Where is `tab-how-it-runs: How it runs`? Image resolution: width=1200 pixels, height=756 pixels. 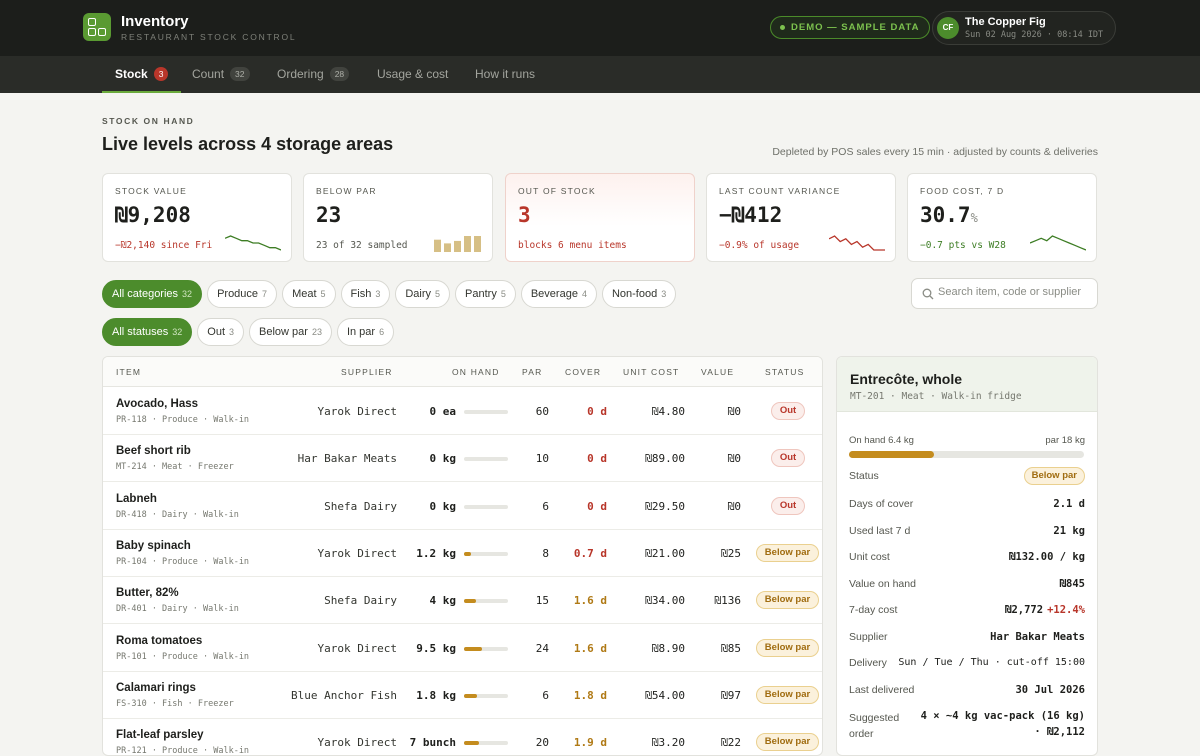 tab-how-it-runs: How it runs is located at coordinates (505, 74).